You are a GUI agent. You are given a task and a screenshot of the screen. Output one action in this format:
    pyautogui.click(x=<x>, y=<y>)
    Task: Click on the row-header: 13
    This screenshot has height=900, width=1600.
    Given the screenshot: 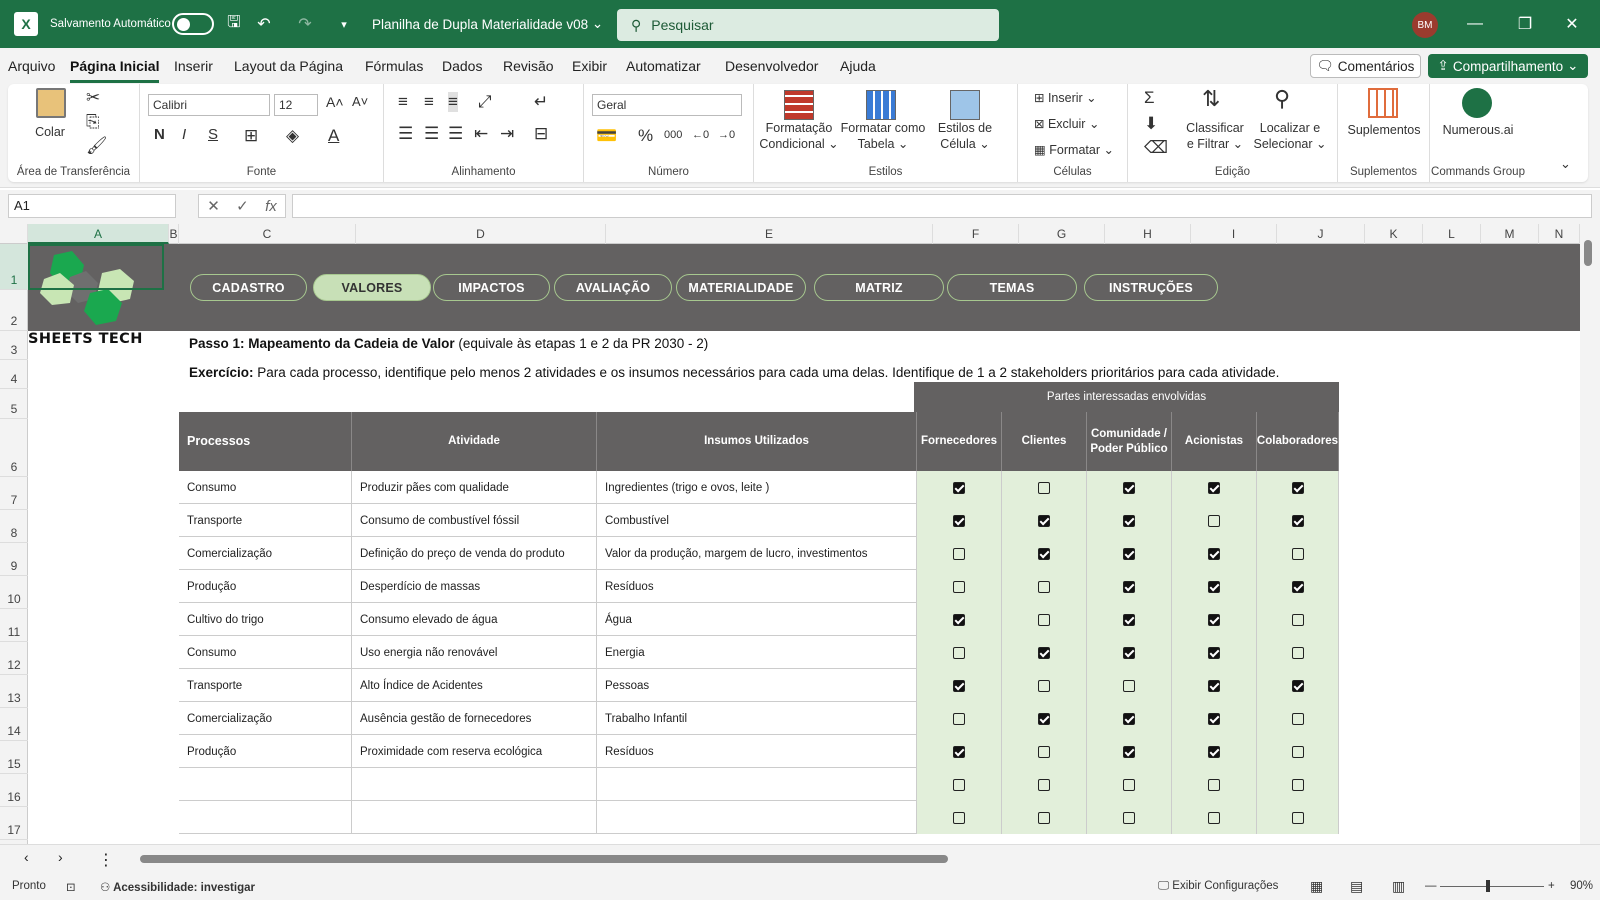 What is the action you would take?
    pyautogui.click(x=14, y=691)
    